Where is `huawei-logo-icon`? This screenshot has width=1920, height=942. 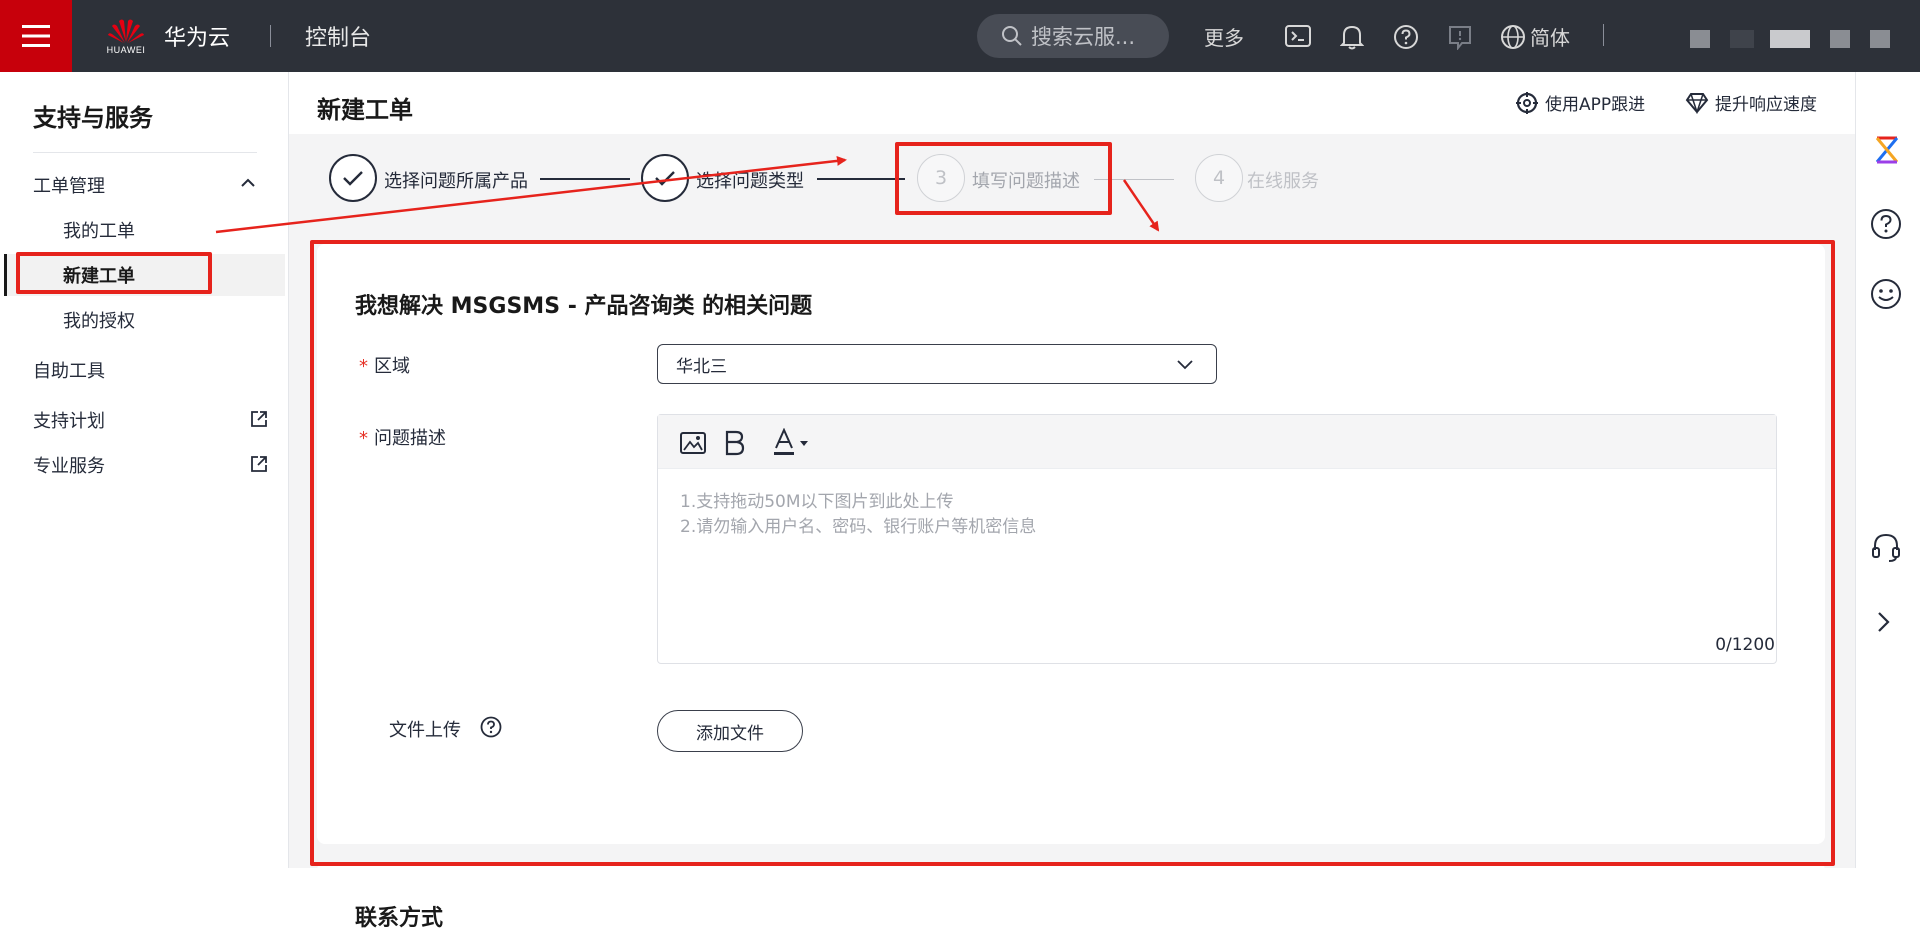 huawei-logo-icon is located at coordinates (126, 31).